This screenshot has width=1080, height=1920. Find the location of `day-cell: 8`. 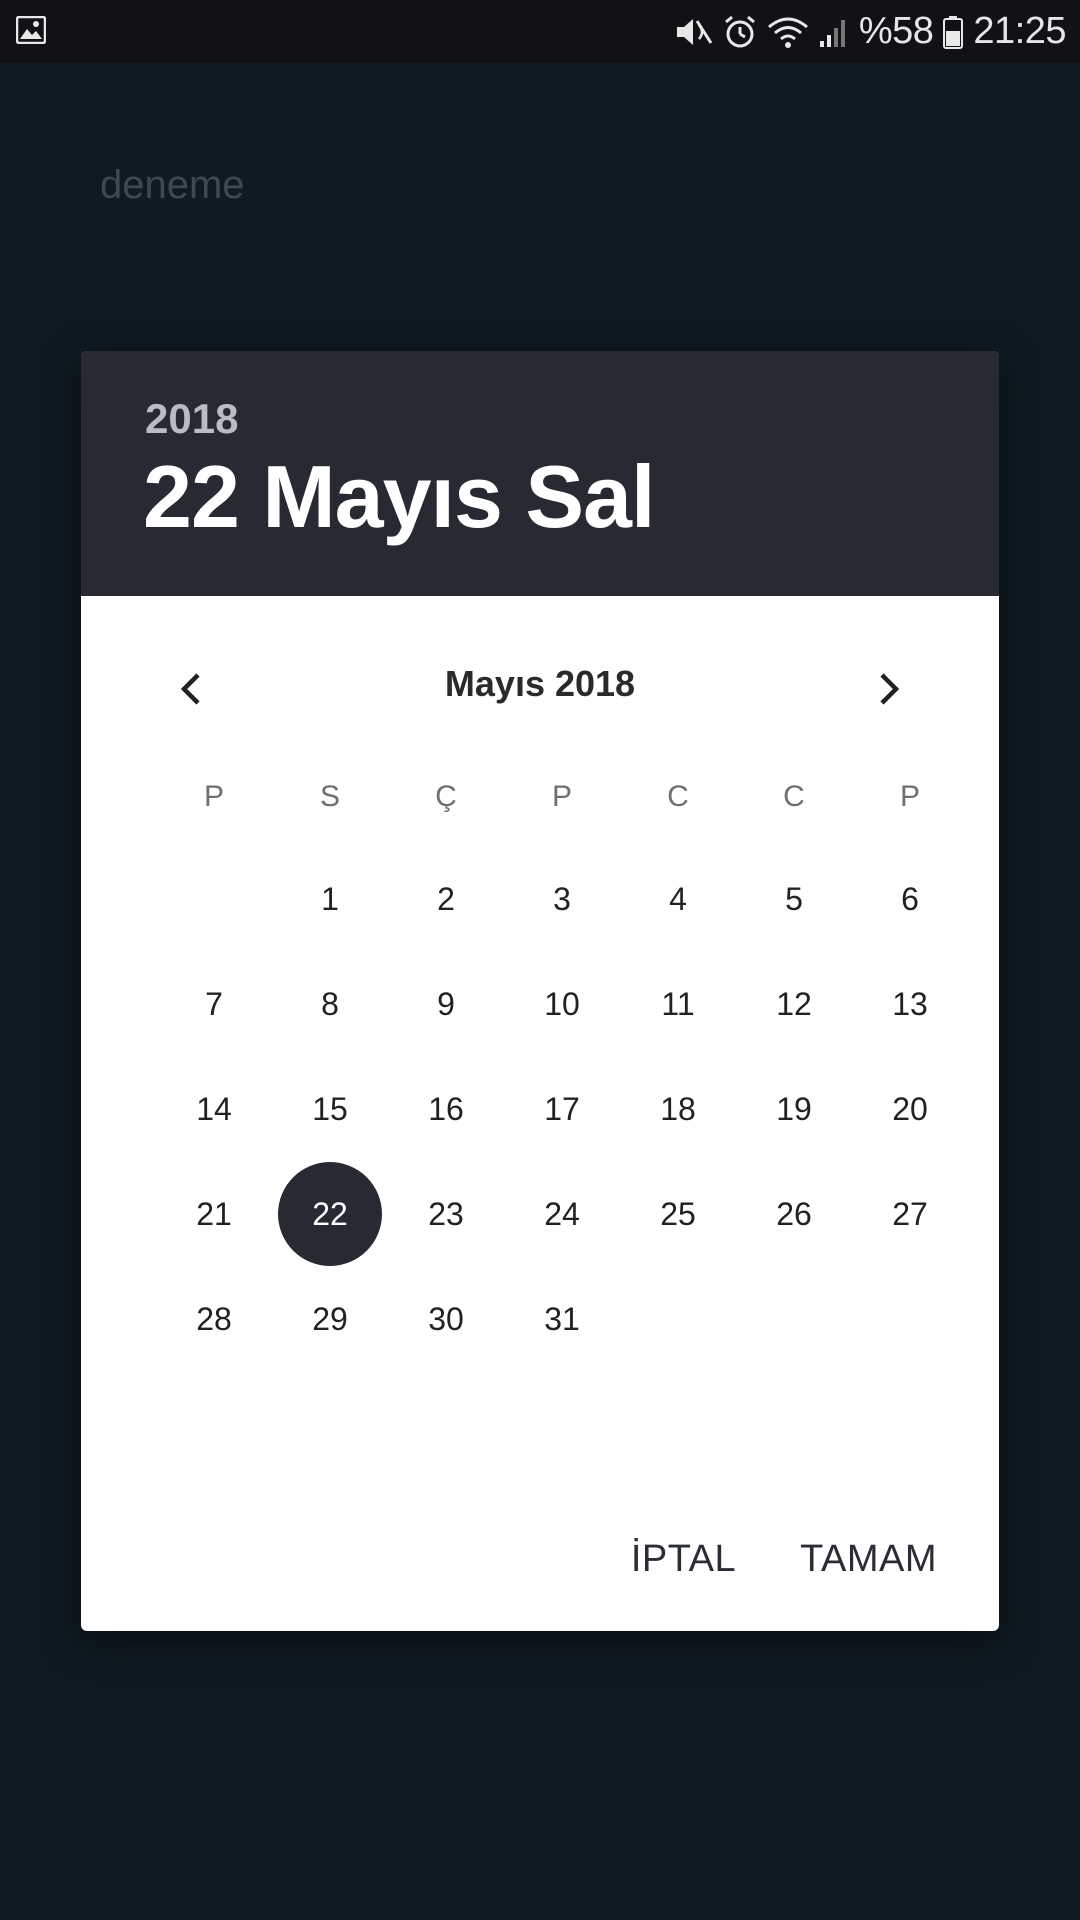

day-cell: 8 is located at coordinates (330, 1004).